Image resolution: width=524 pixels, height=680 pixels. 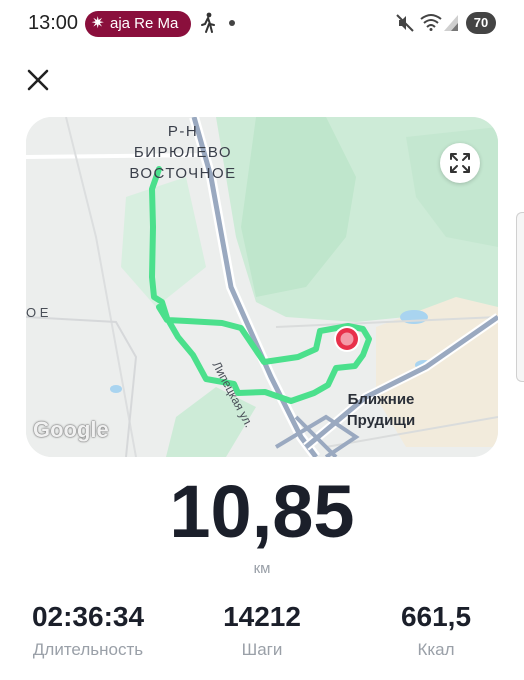 What do you see at coordinates (88, 616) in the screenshot?
I see `duration-value: 02:36:34` at bounding box center [88, 616].